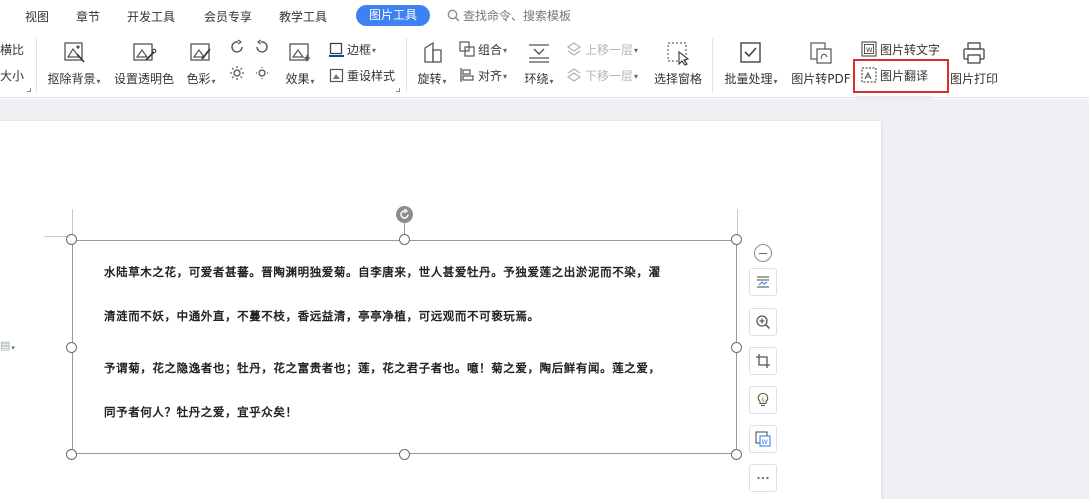  I want to click on layout-options-icon, so click(763, 282).